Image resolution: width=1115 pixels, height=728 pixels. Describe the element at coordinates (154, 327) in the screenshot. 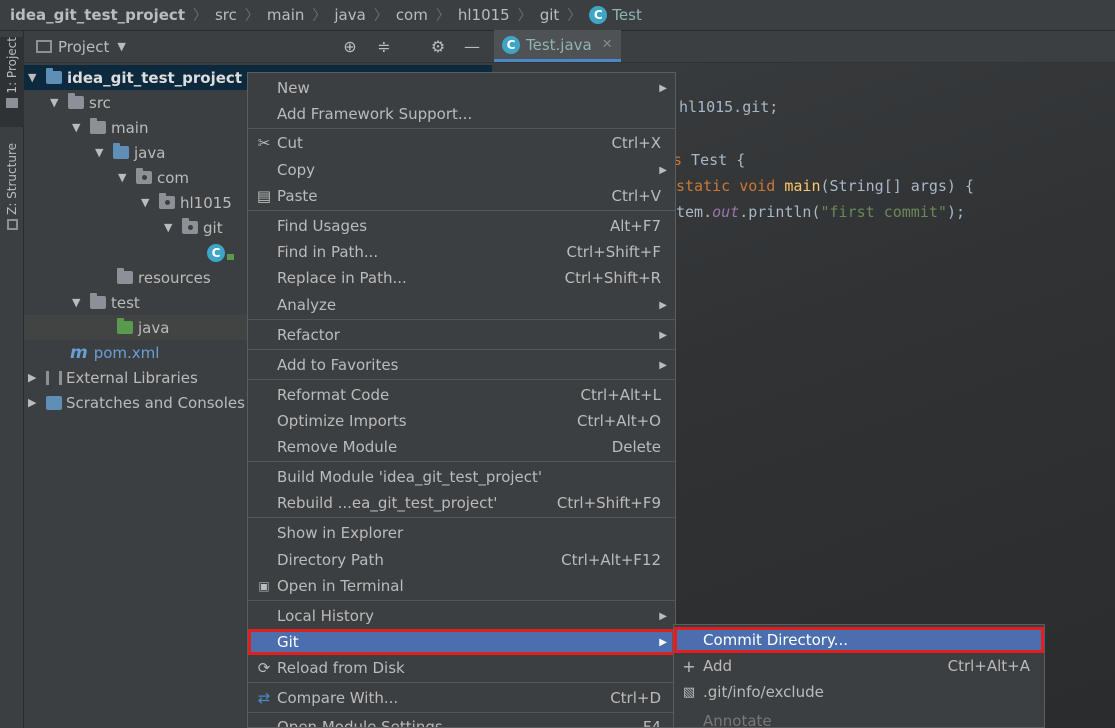

I see `tree-item-label: java` at that location.